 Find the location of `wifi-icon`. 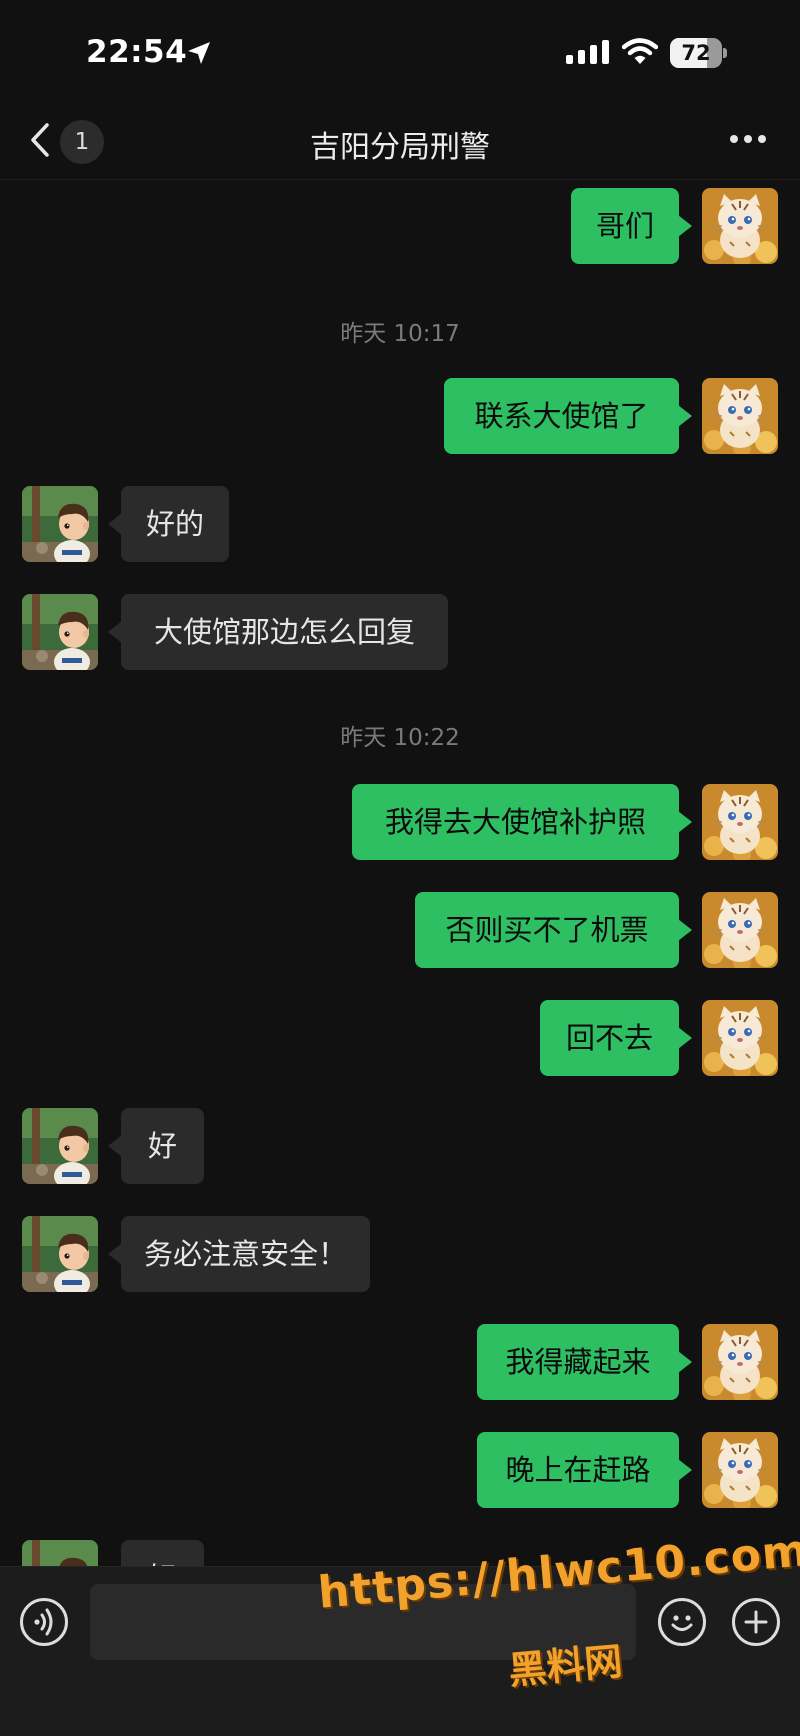

wifi-icon is located at coordinates (640, 51).